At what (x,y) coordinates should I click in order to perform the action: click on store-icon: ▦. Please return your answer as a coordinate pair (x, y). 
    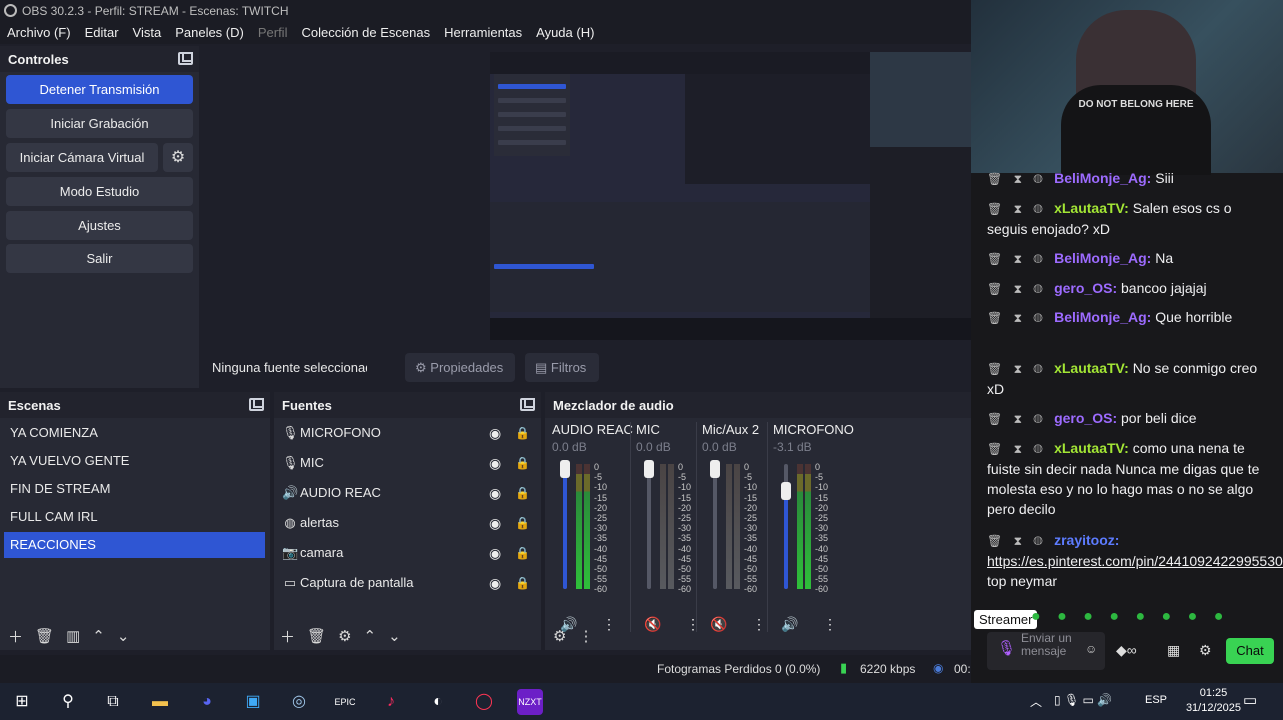
    Looking at the image, I should click on (1173, 650).